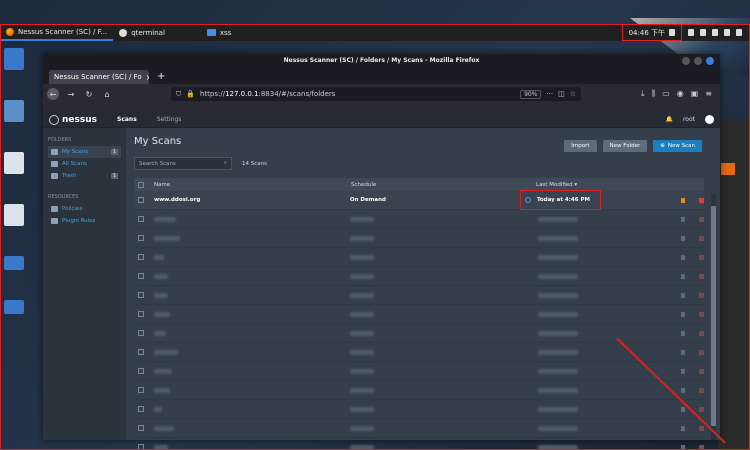 The width and height of the screenshot is (750, 450). Describe the element at coordinates (668, 119) in the screenshot. I see `bell-icon: 🔔` at that location.